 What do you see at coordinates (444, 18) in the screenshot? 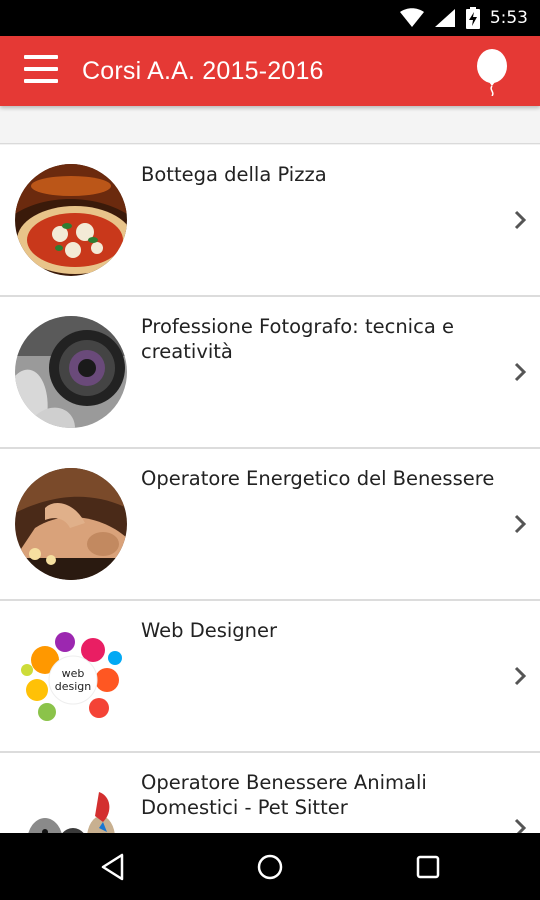
I see `signal-icon` at bounding box center [444, 18].